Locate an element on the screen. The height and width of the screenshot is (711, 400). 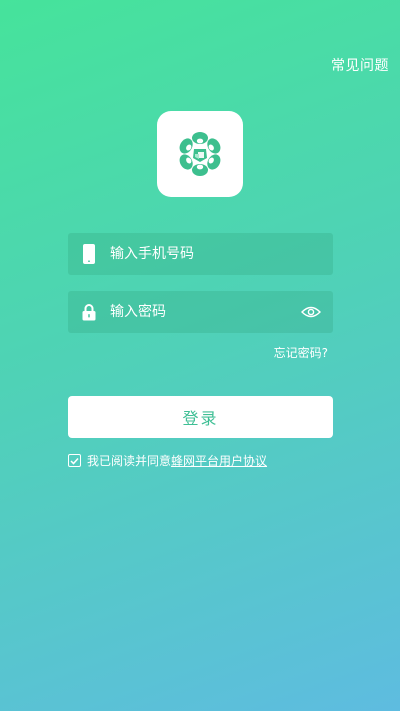
lock-icon is located at coordinates (89, 312).